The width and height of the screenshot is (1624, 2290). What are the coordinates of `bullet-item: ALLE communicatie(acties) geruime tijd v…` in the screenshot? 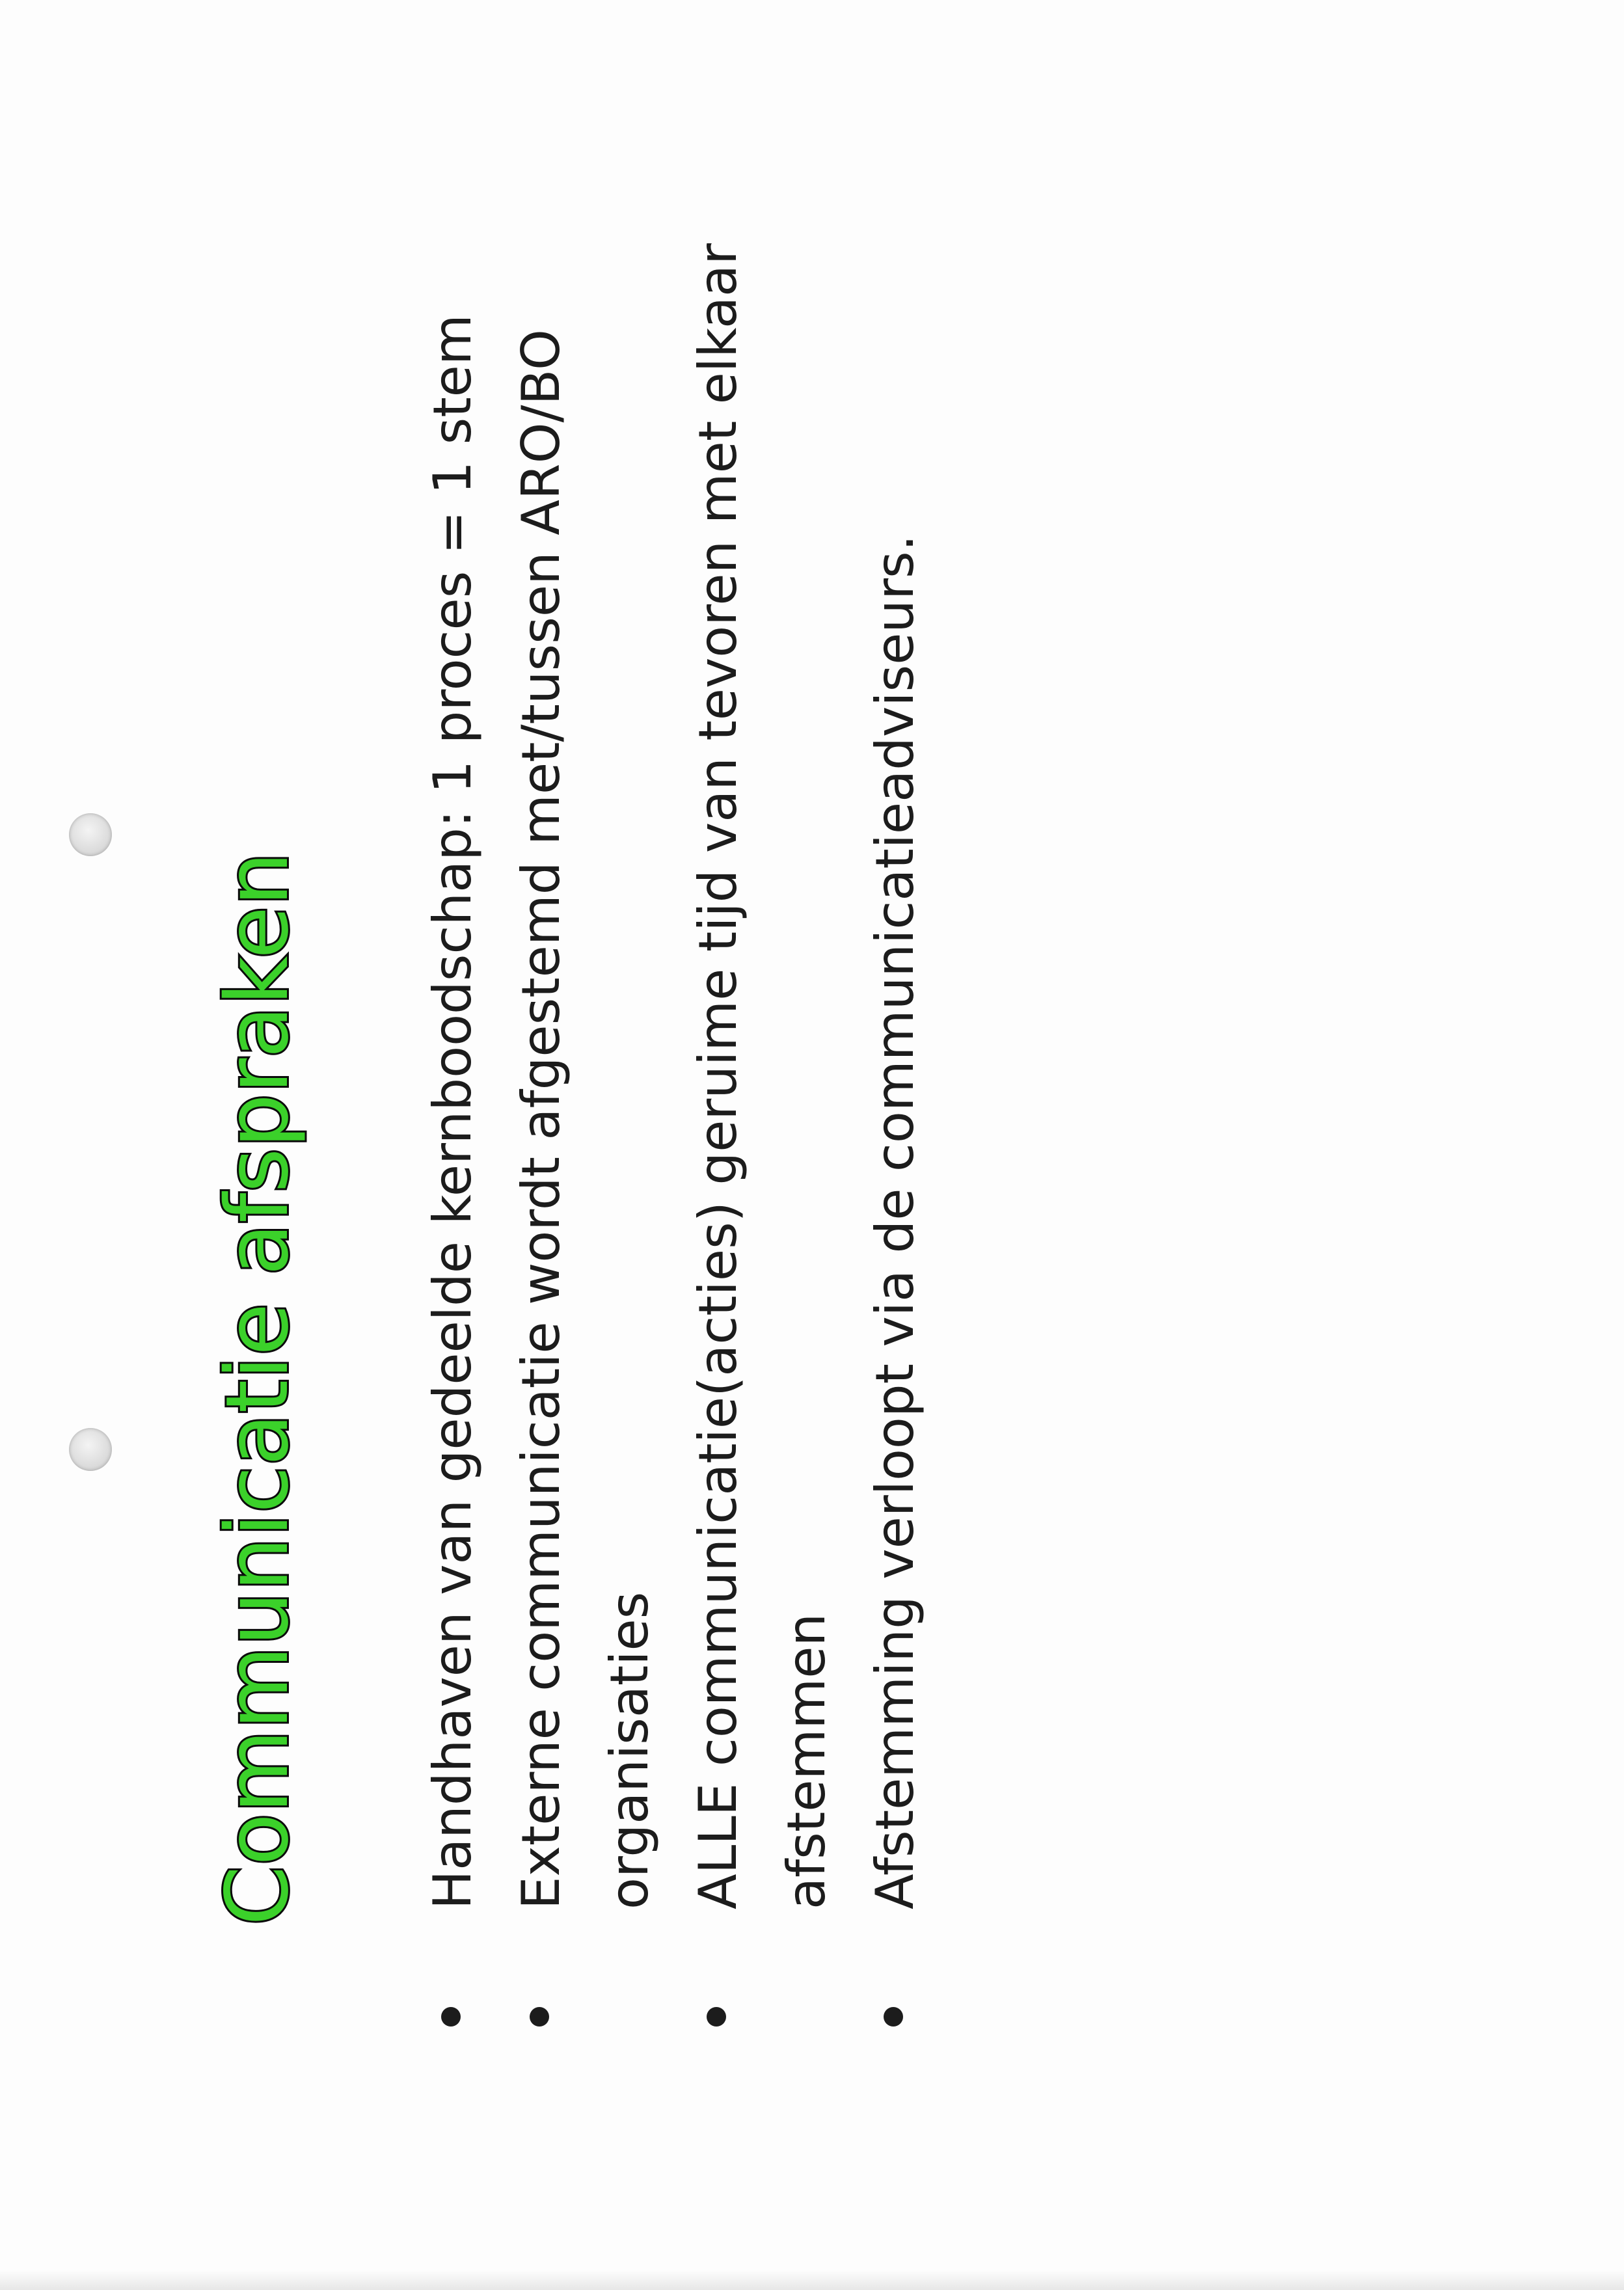 It's located at (762, 1083).